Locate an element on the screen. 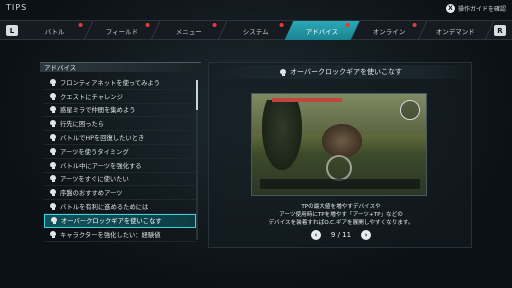 Image resolution: width=512 pixels, height=288 pixels. list-item-selected: オーバークロックギアを使いこなす is located at coordinates (120, 220).